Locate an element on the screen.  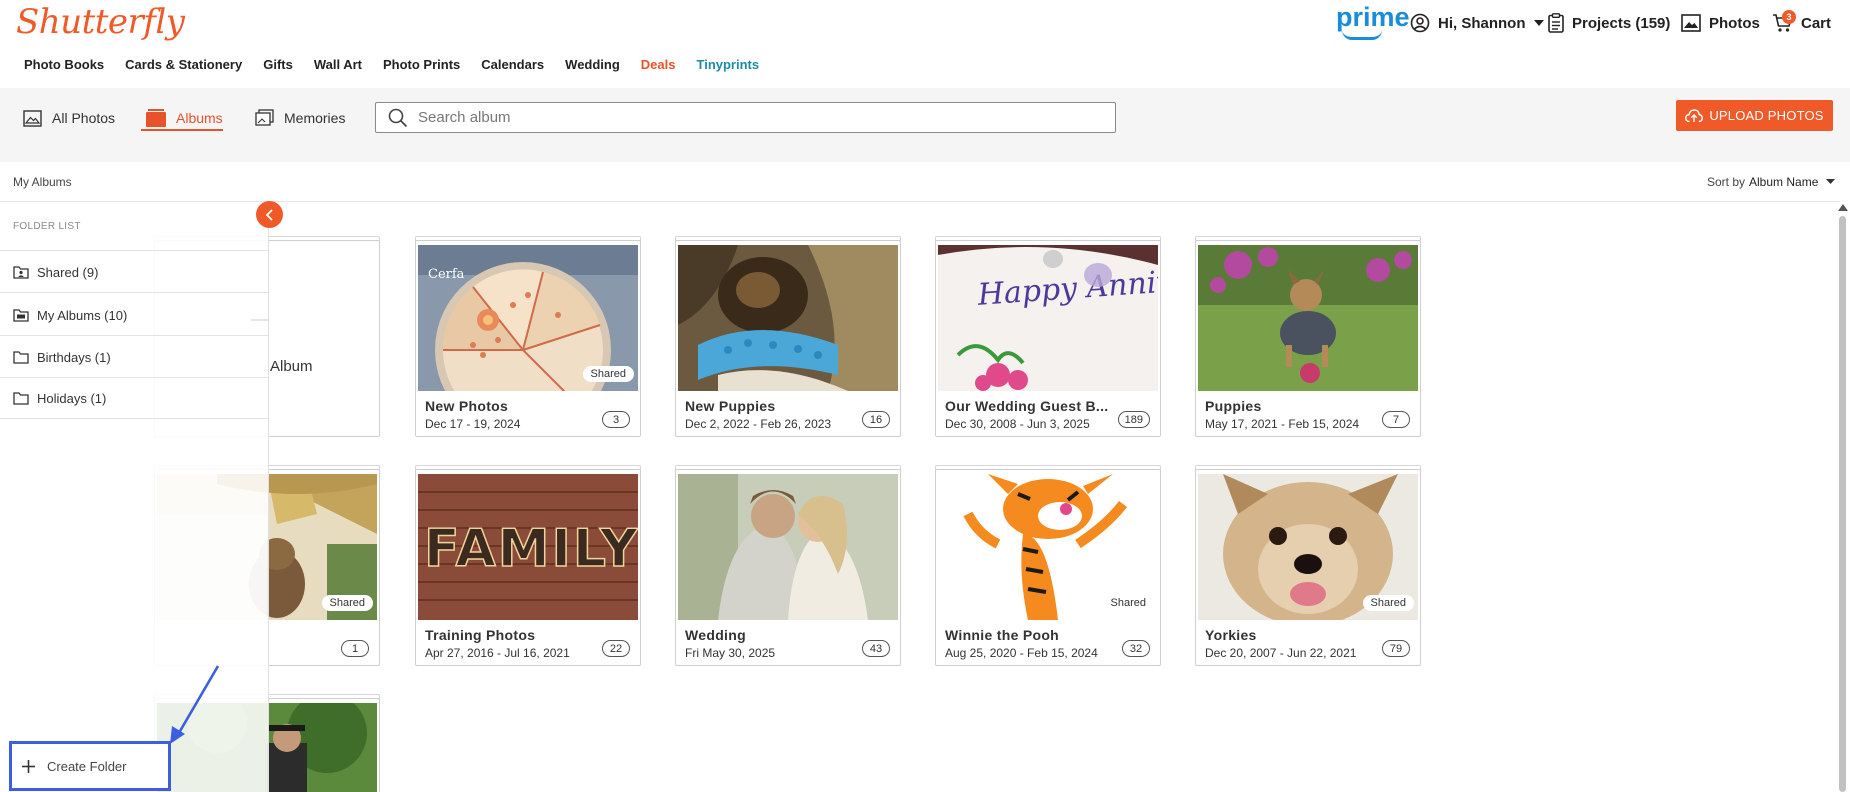
create-album-label: Album is located at coordinates (291, 366).